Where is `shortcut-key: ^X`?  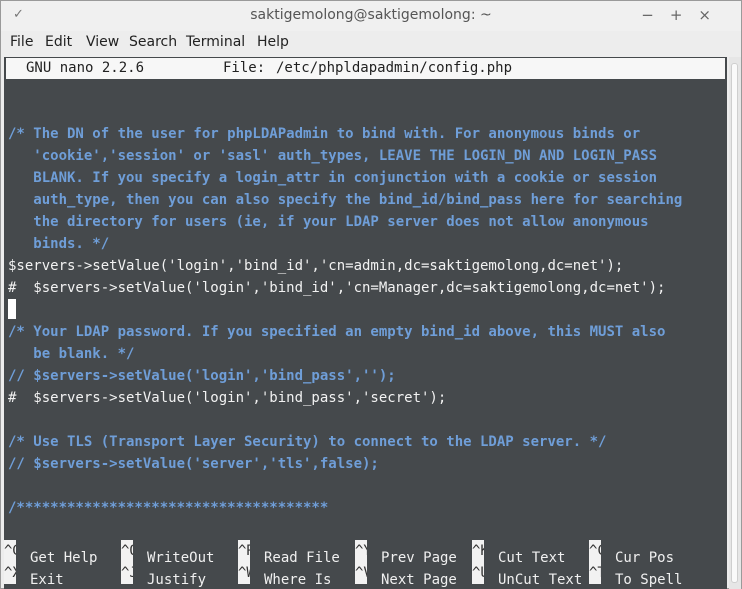
shortcut-key: ^X is located at coordinates (10, 573).